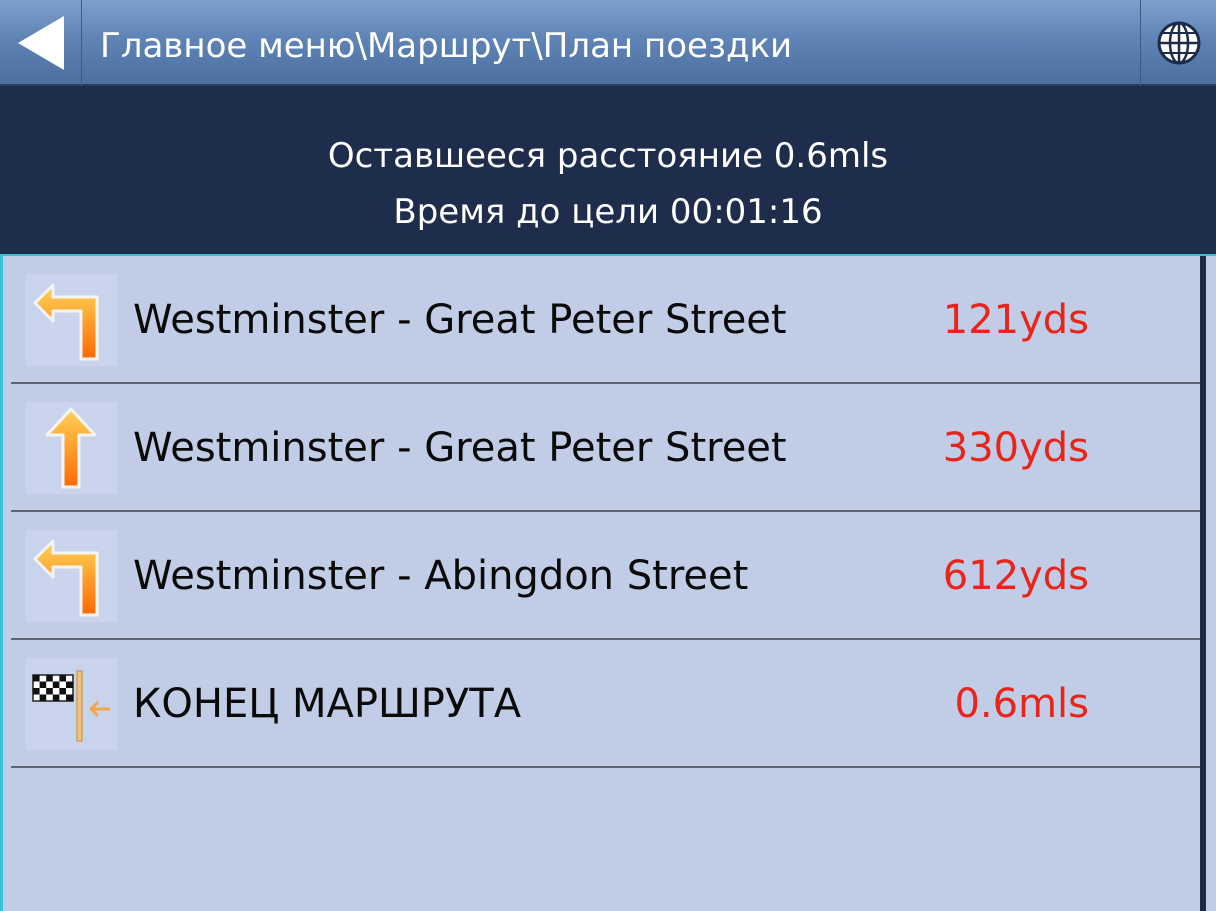 This screenshot has width=1216, height=911. I want to click on globe-button, so click(1178, 43).